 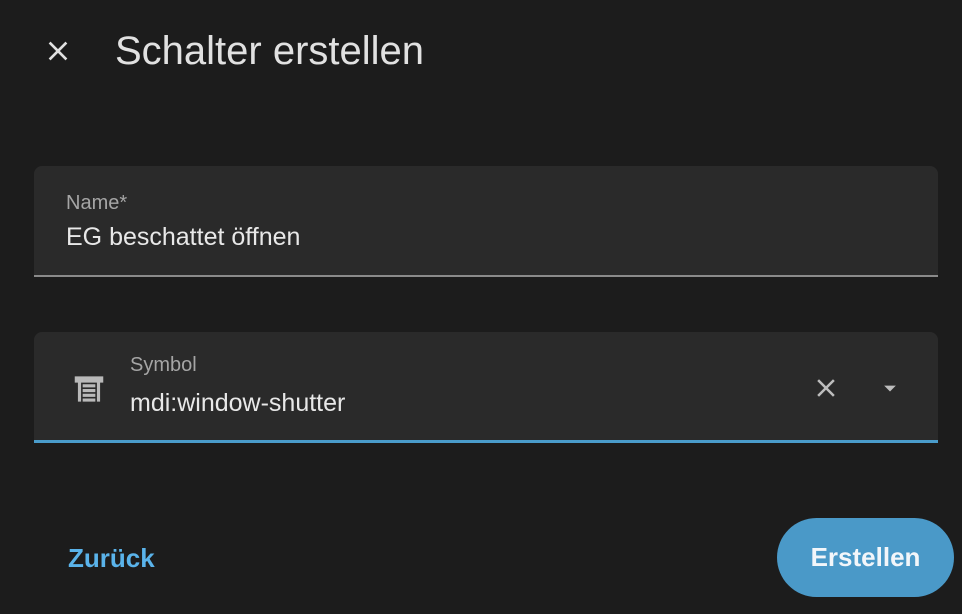 I want to click on name-field-label: Name*, so click(x=97, y=203).